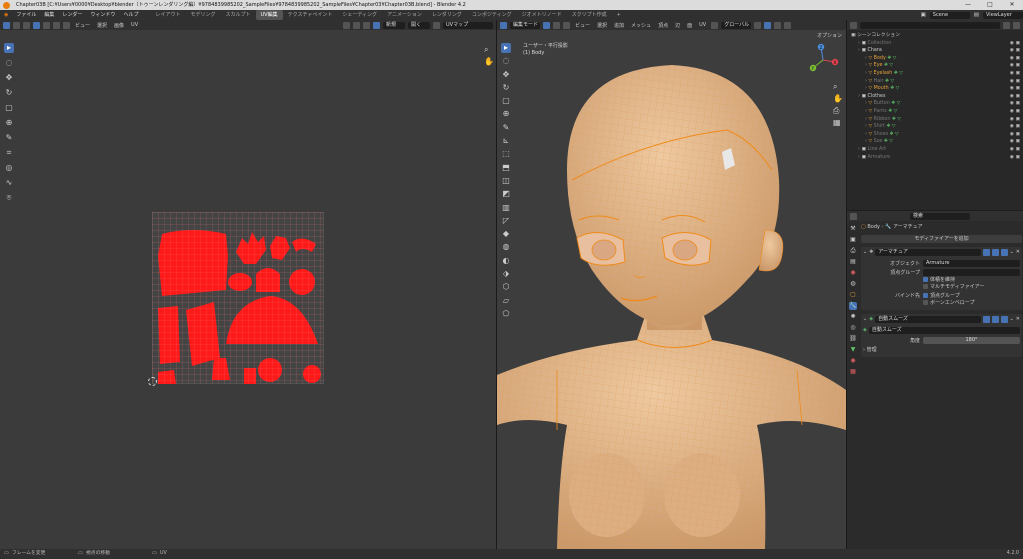 This screenshot has width=1023, height=559. I want to click on rotate-tool-icon: ↻, so click(9, 93).